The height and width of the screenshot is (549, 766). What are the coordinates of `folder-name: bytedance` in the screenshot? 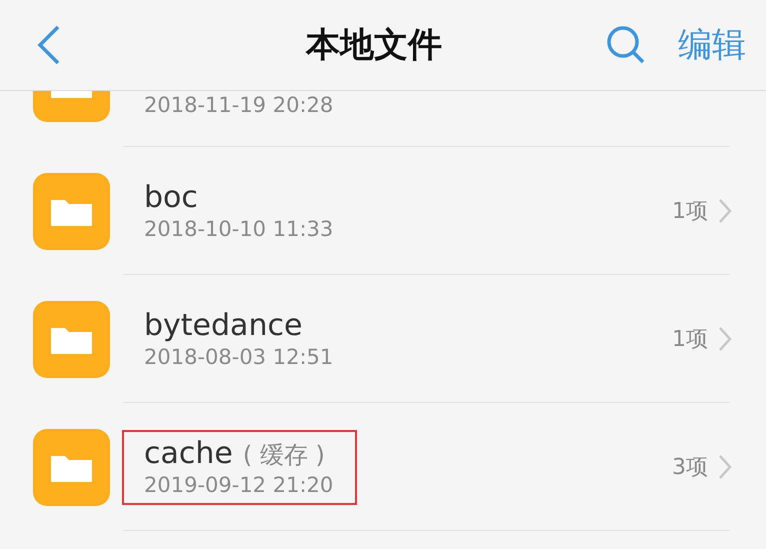 It's located at (223, 325).